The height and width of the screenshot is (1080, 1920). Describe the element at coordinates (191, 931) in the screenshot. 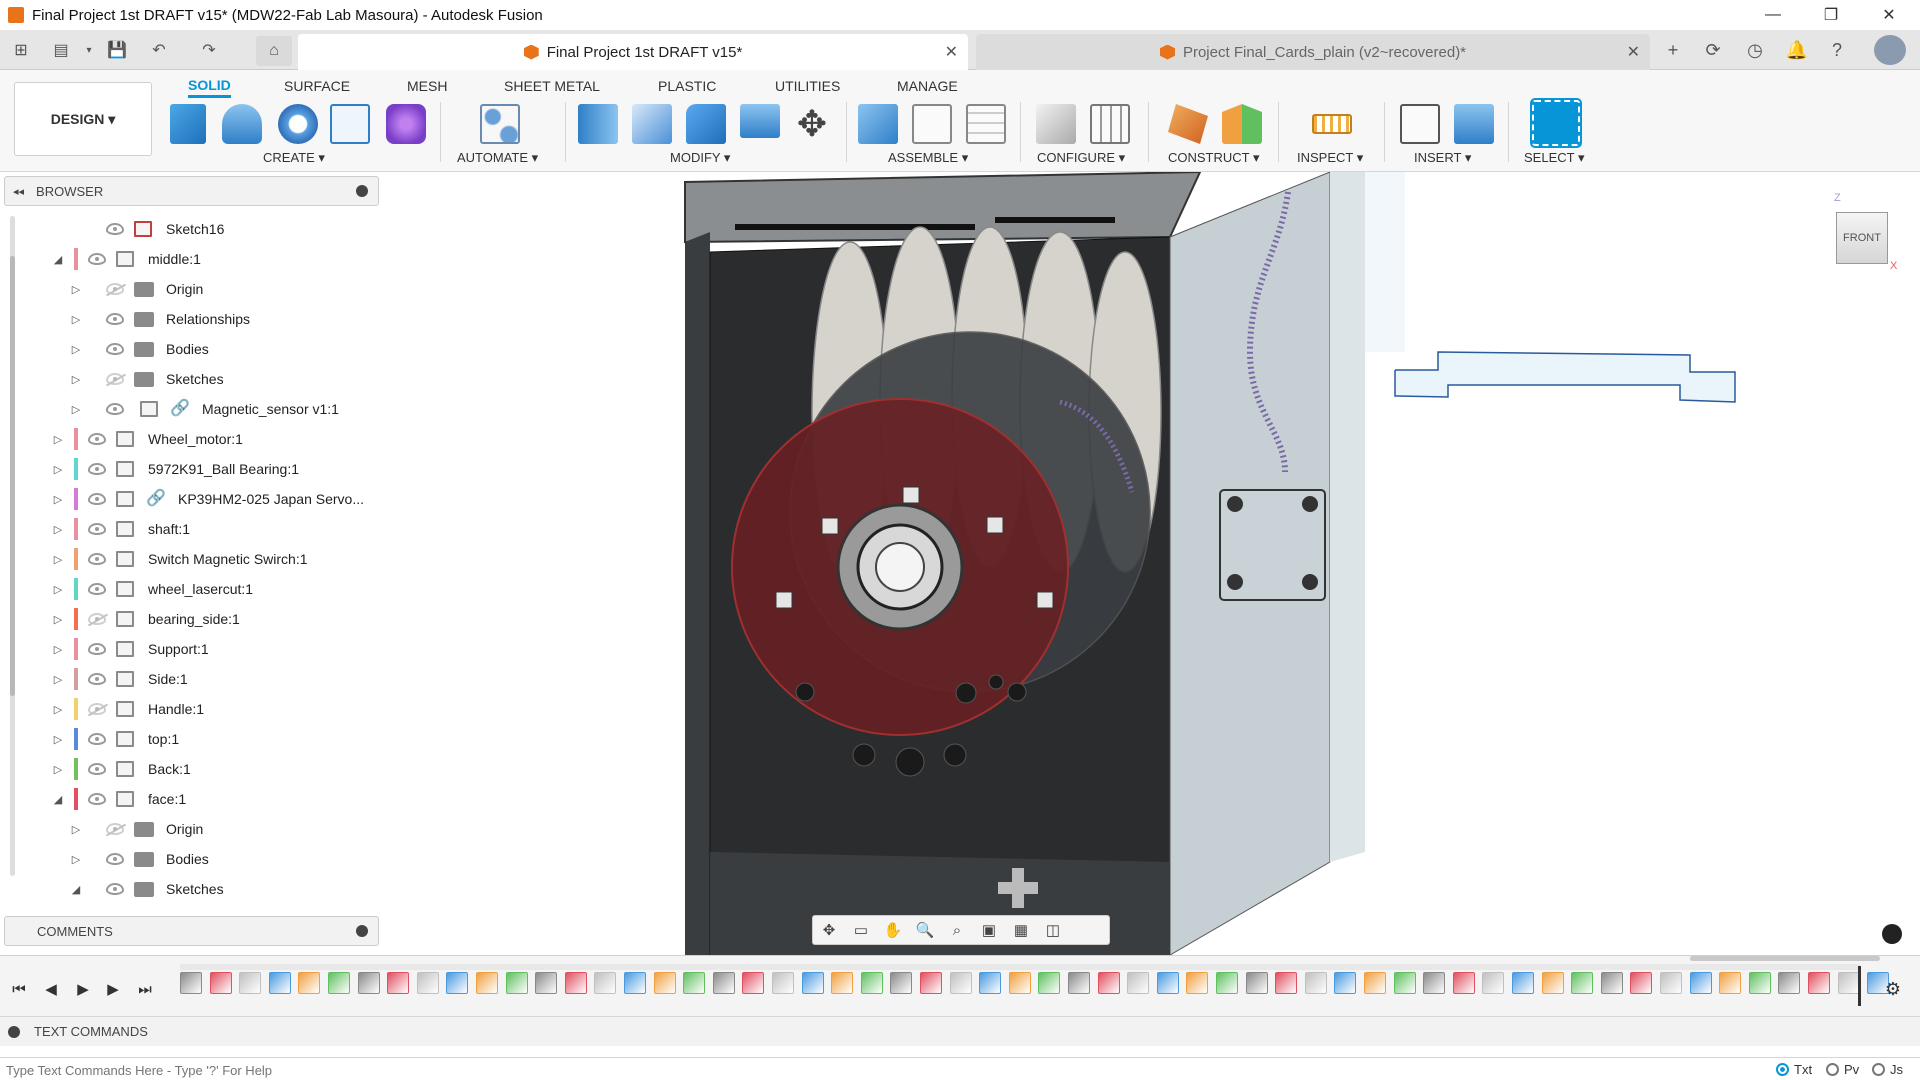

I see `comments-panel: COMMENTS` at that location.